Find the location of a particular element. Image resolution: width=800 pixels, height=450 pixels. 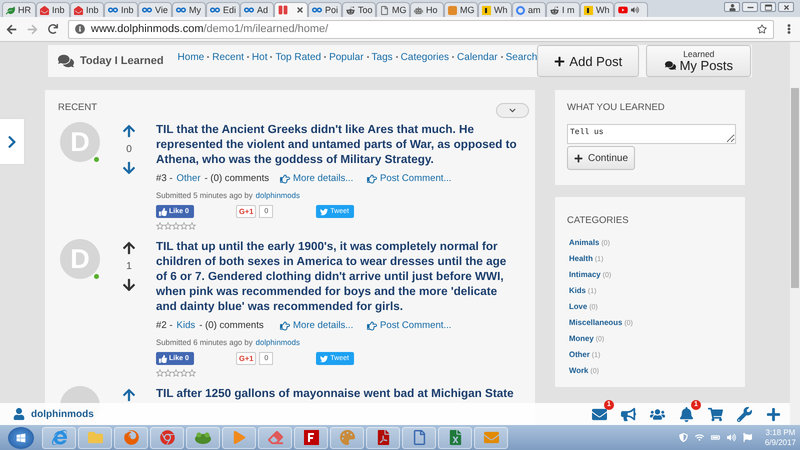

url-host: www.dolphinmods.com is located at coordinates (147, 29).